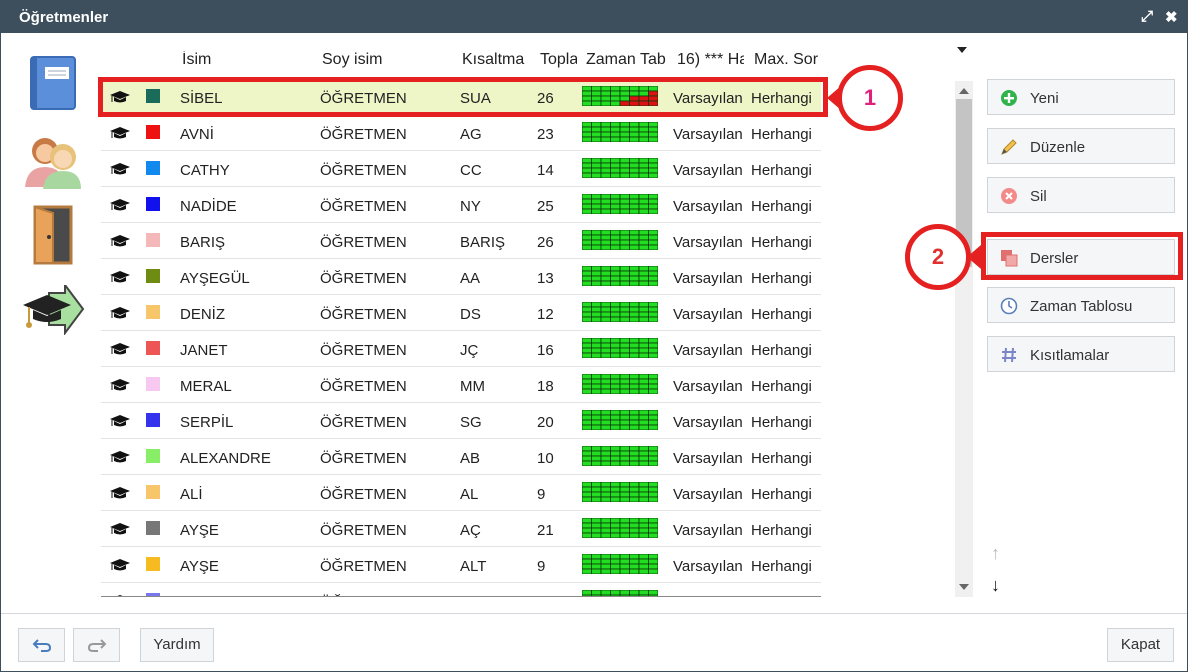  What do you see at coordinates (208, 206) in the screenshot?
I see `cell-name: NADİDE` at bounding box center [208, 206].